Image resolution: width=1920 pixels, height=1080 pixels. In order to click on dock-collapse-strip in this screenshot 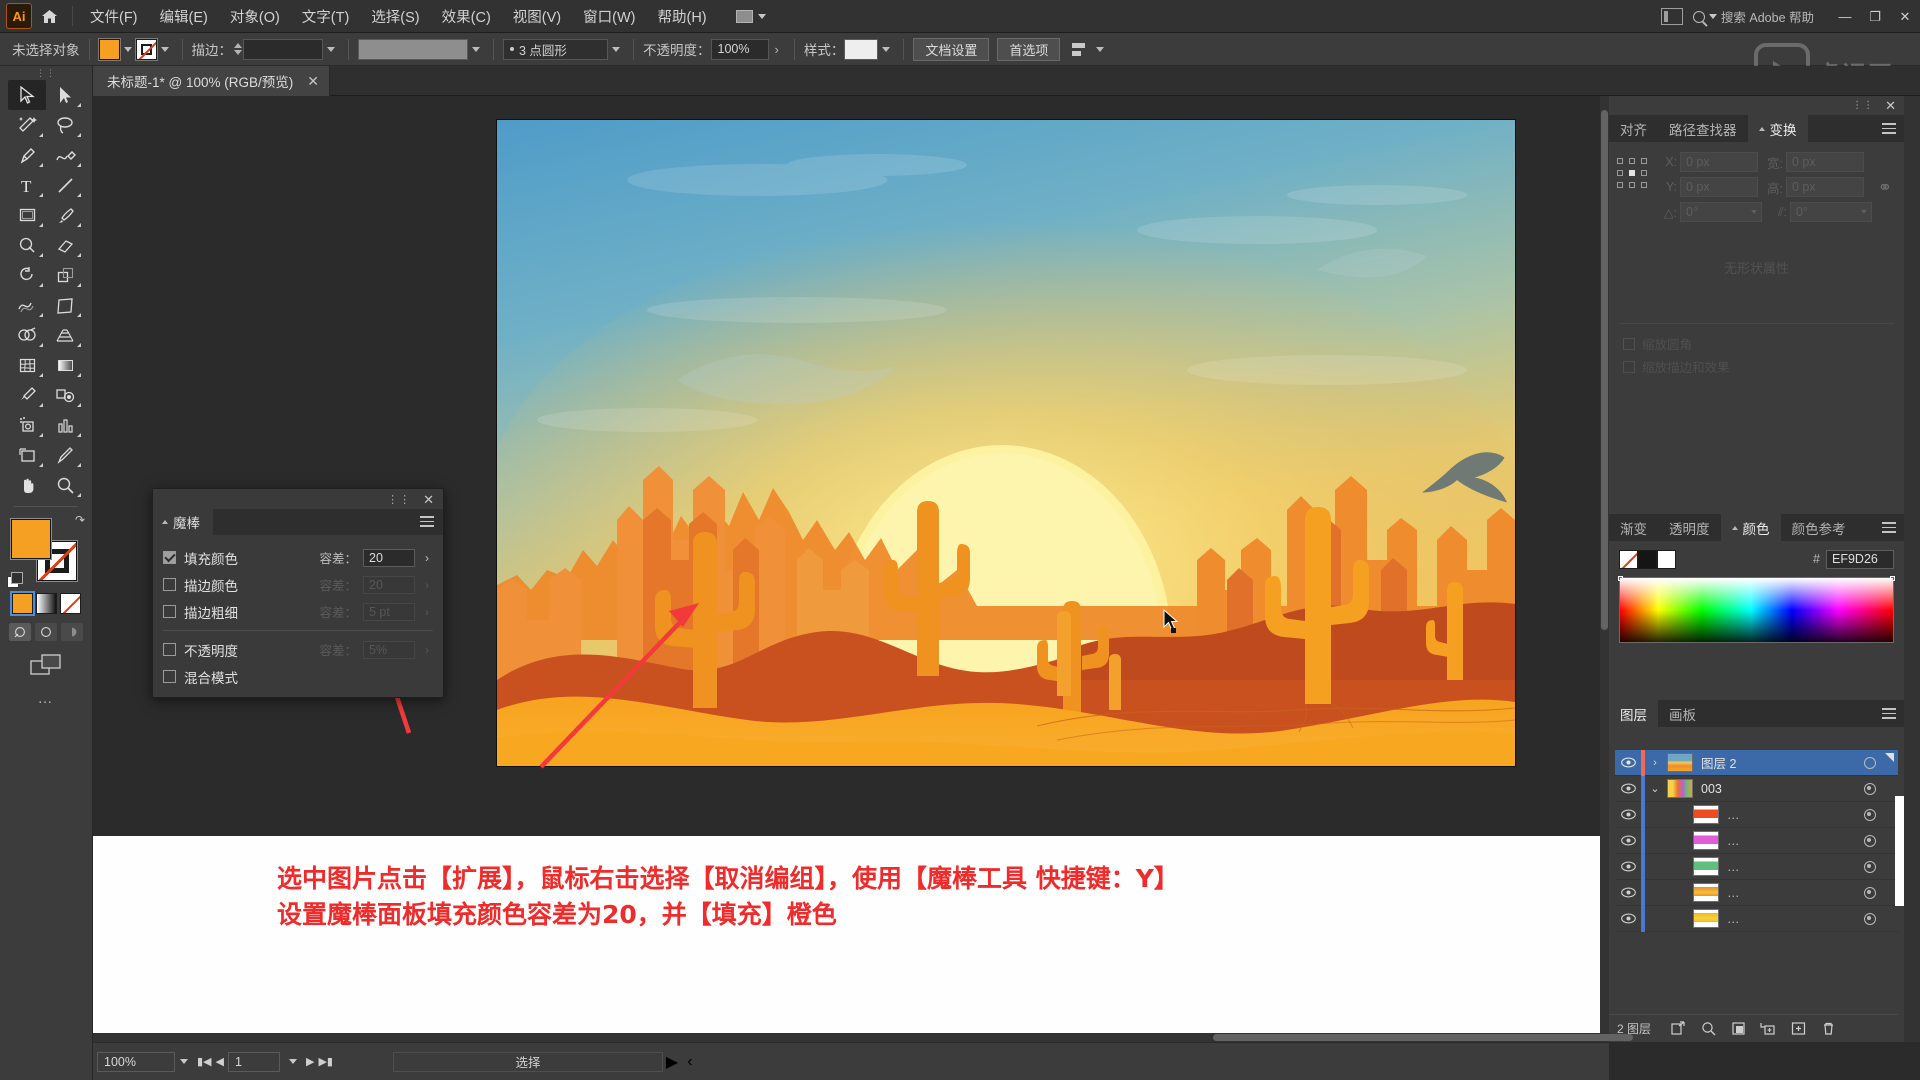, I will do `click(1912, 569)`.